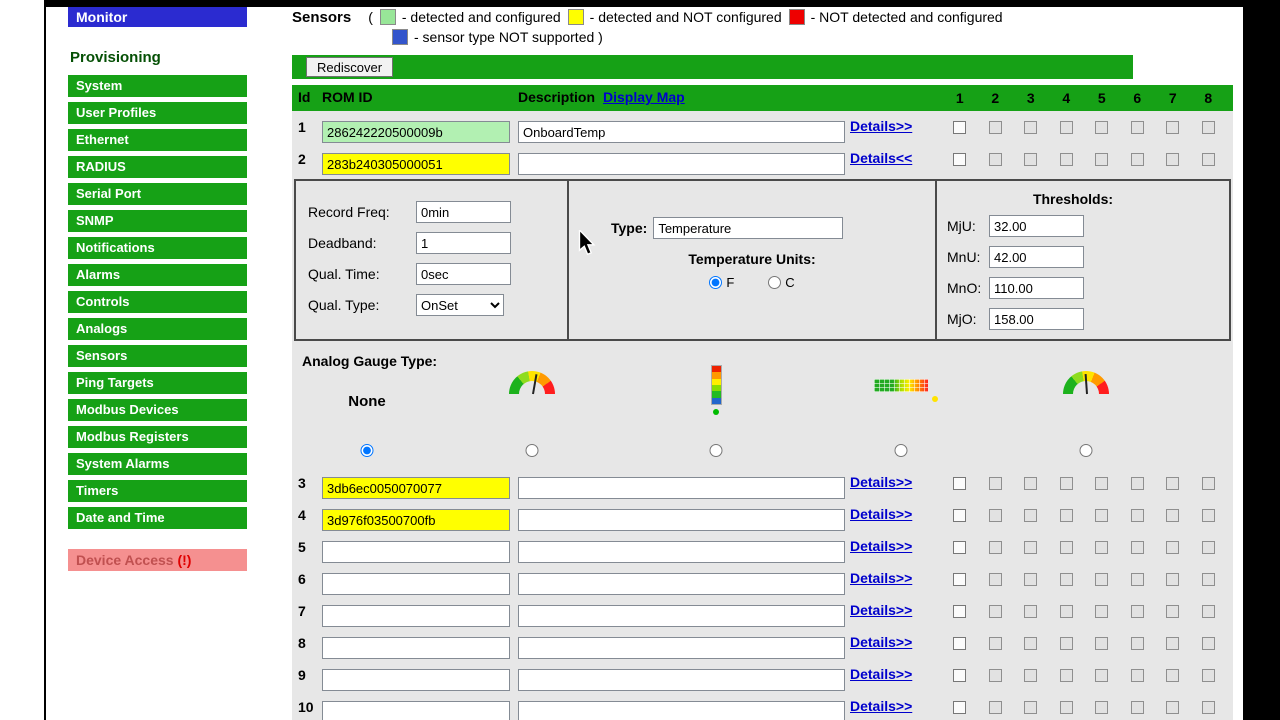 The width and height of the screenshot is (1280, 720). I want to click on qual-type-select: OnSet, so click(460, 305).